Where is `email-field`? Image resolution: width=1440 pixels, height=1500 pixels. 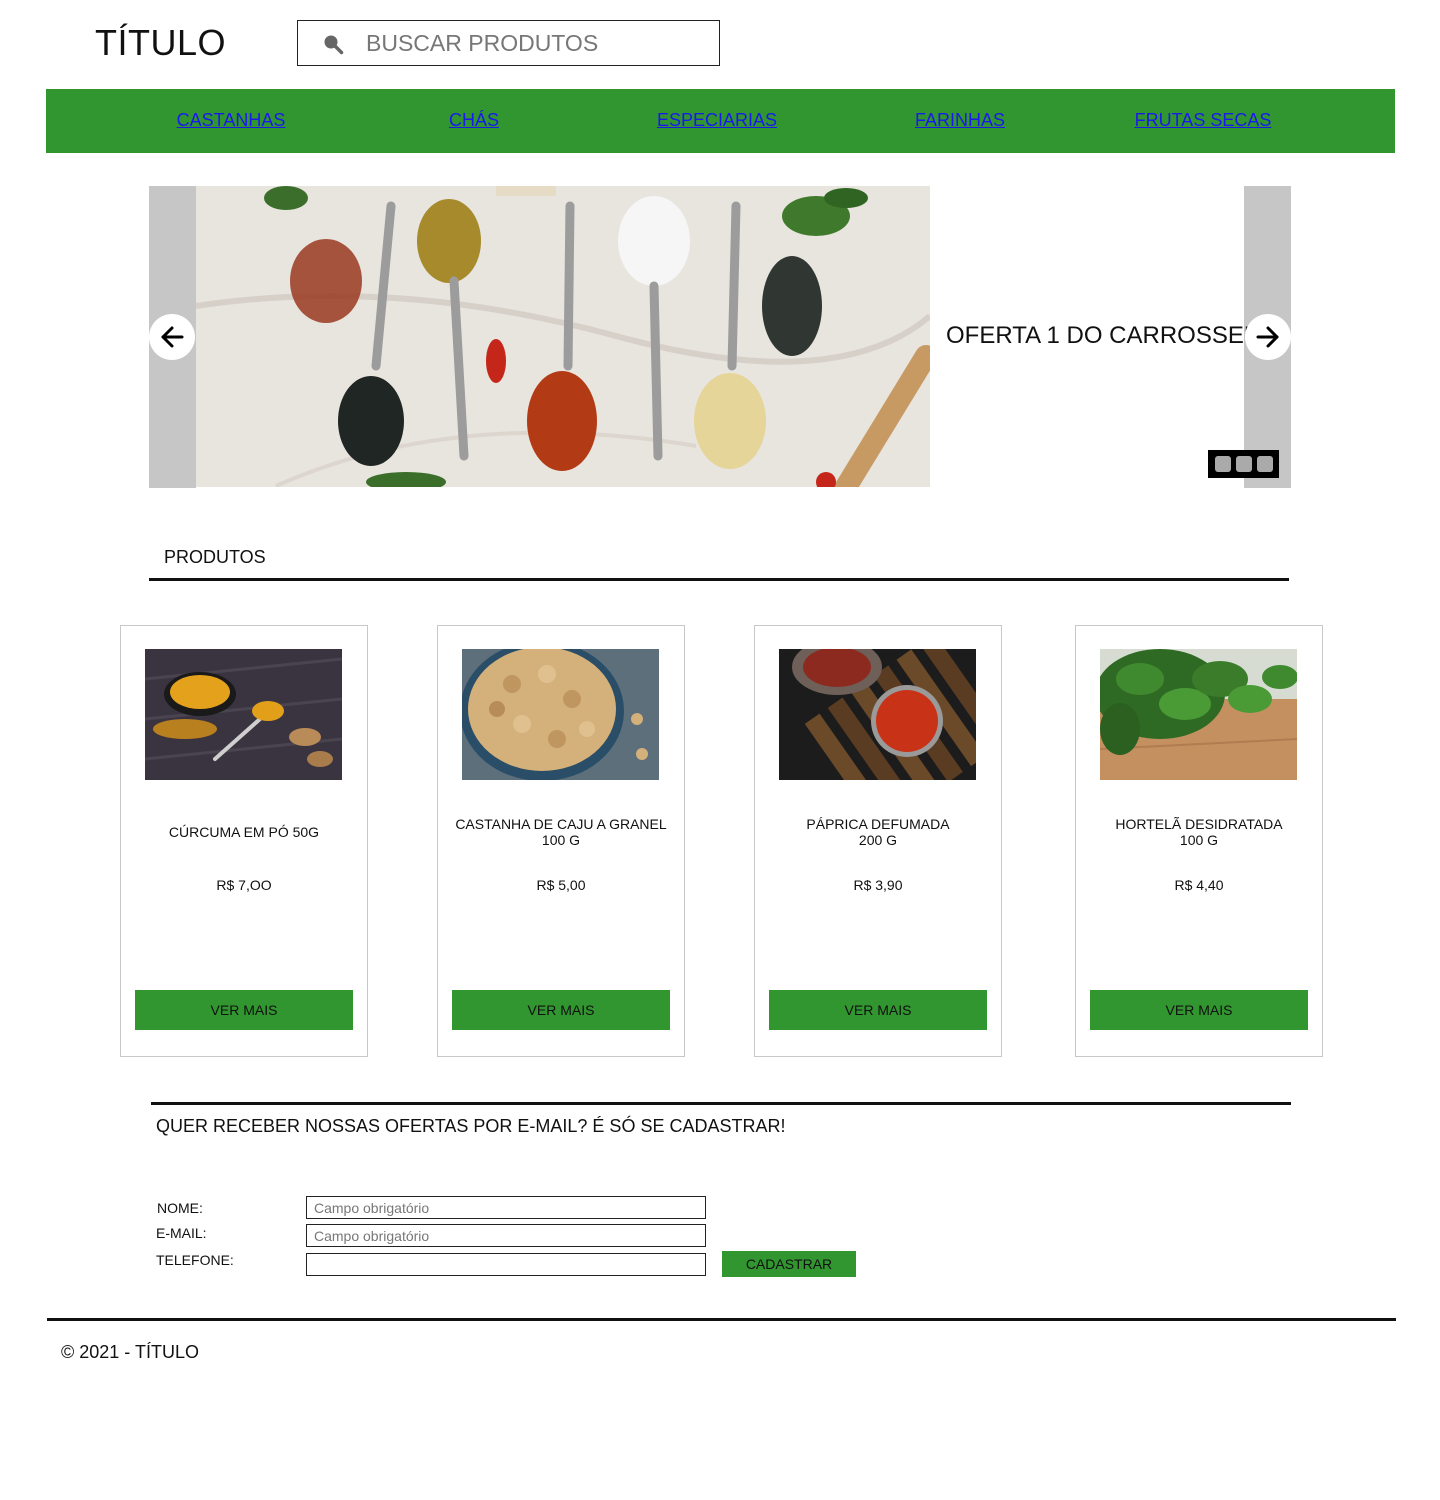 email-field is located at coordinates (506, 1235).